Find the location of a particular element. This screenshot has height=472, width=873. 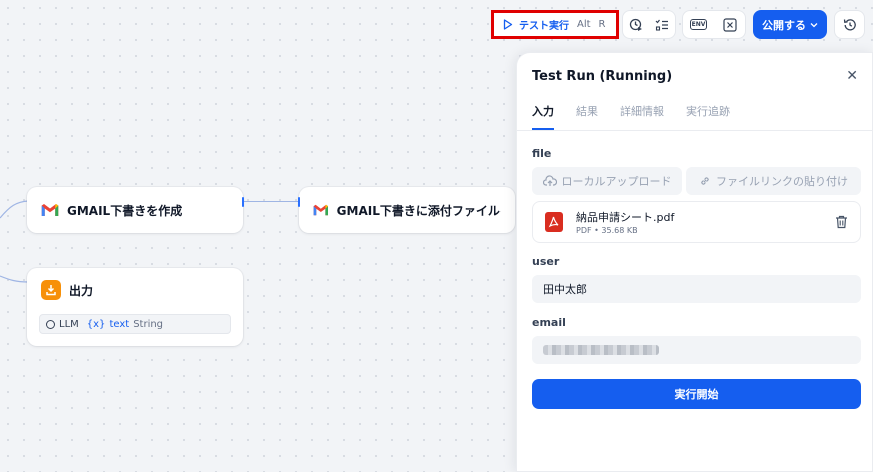

variable-icon is located at coordinates (729, 24).